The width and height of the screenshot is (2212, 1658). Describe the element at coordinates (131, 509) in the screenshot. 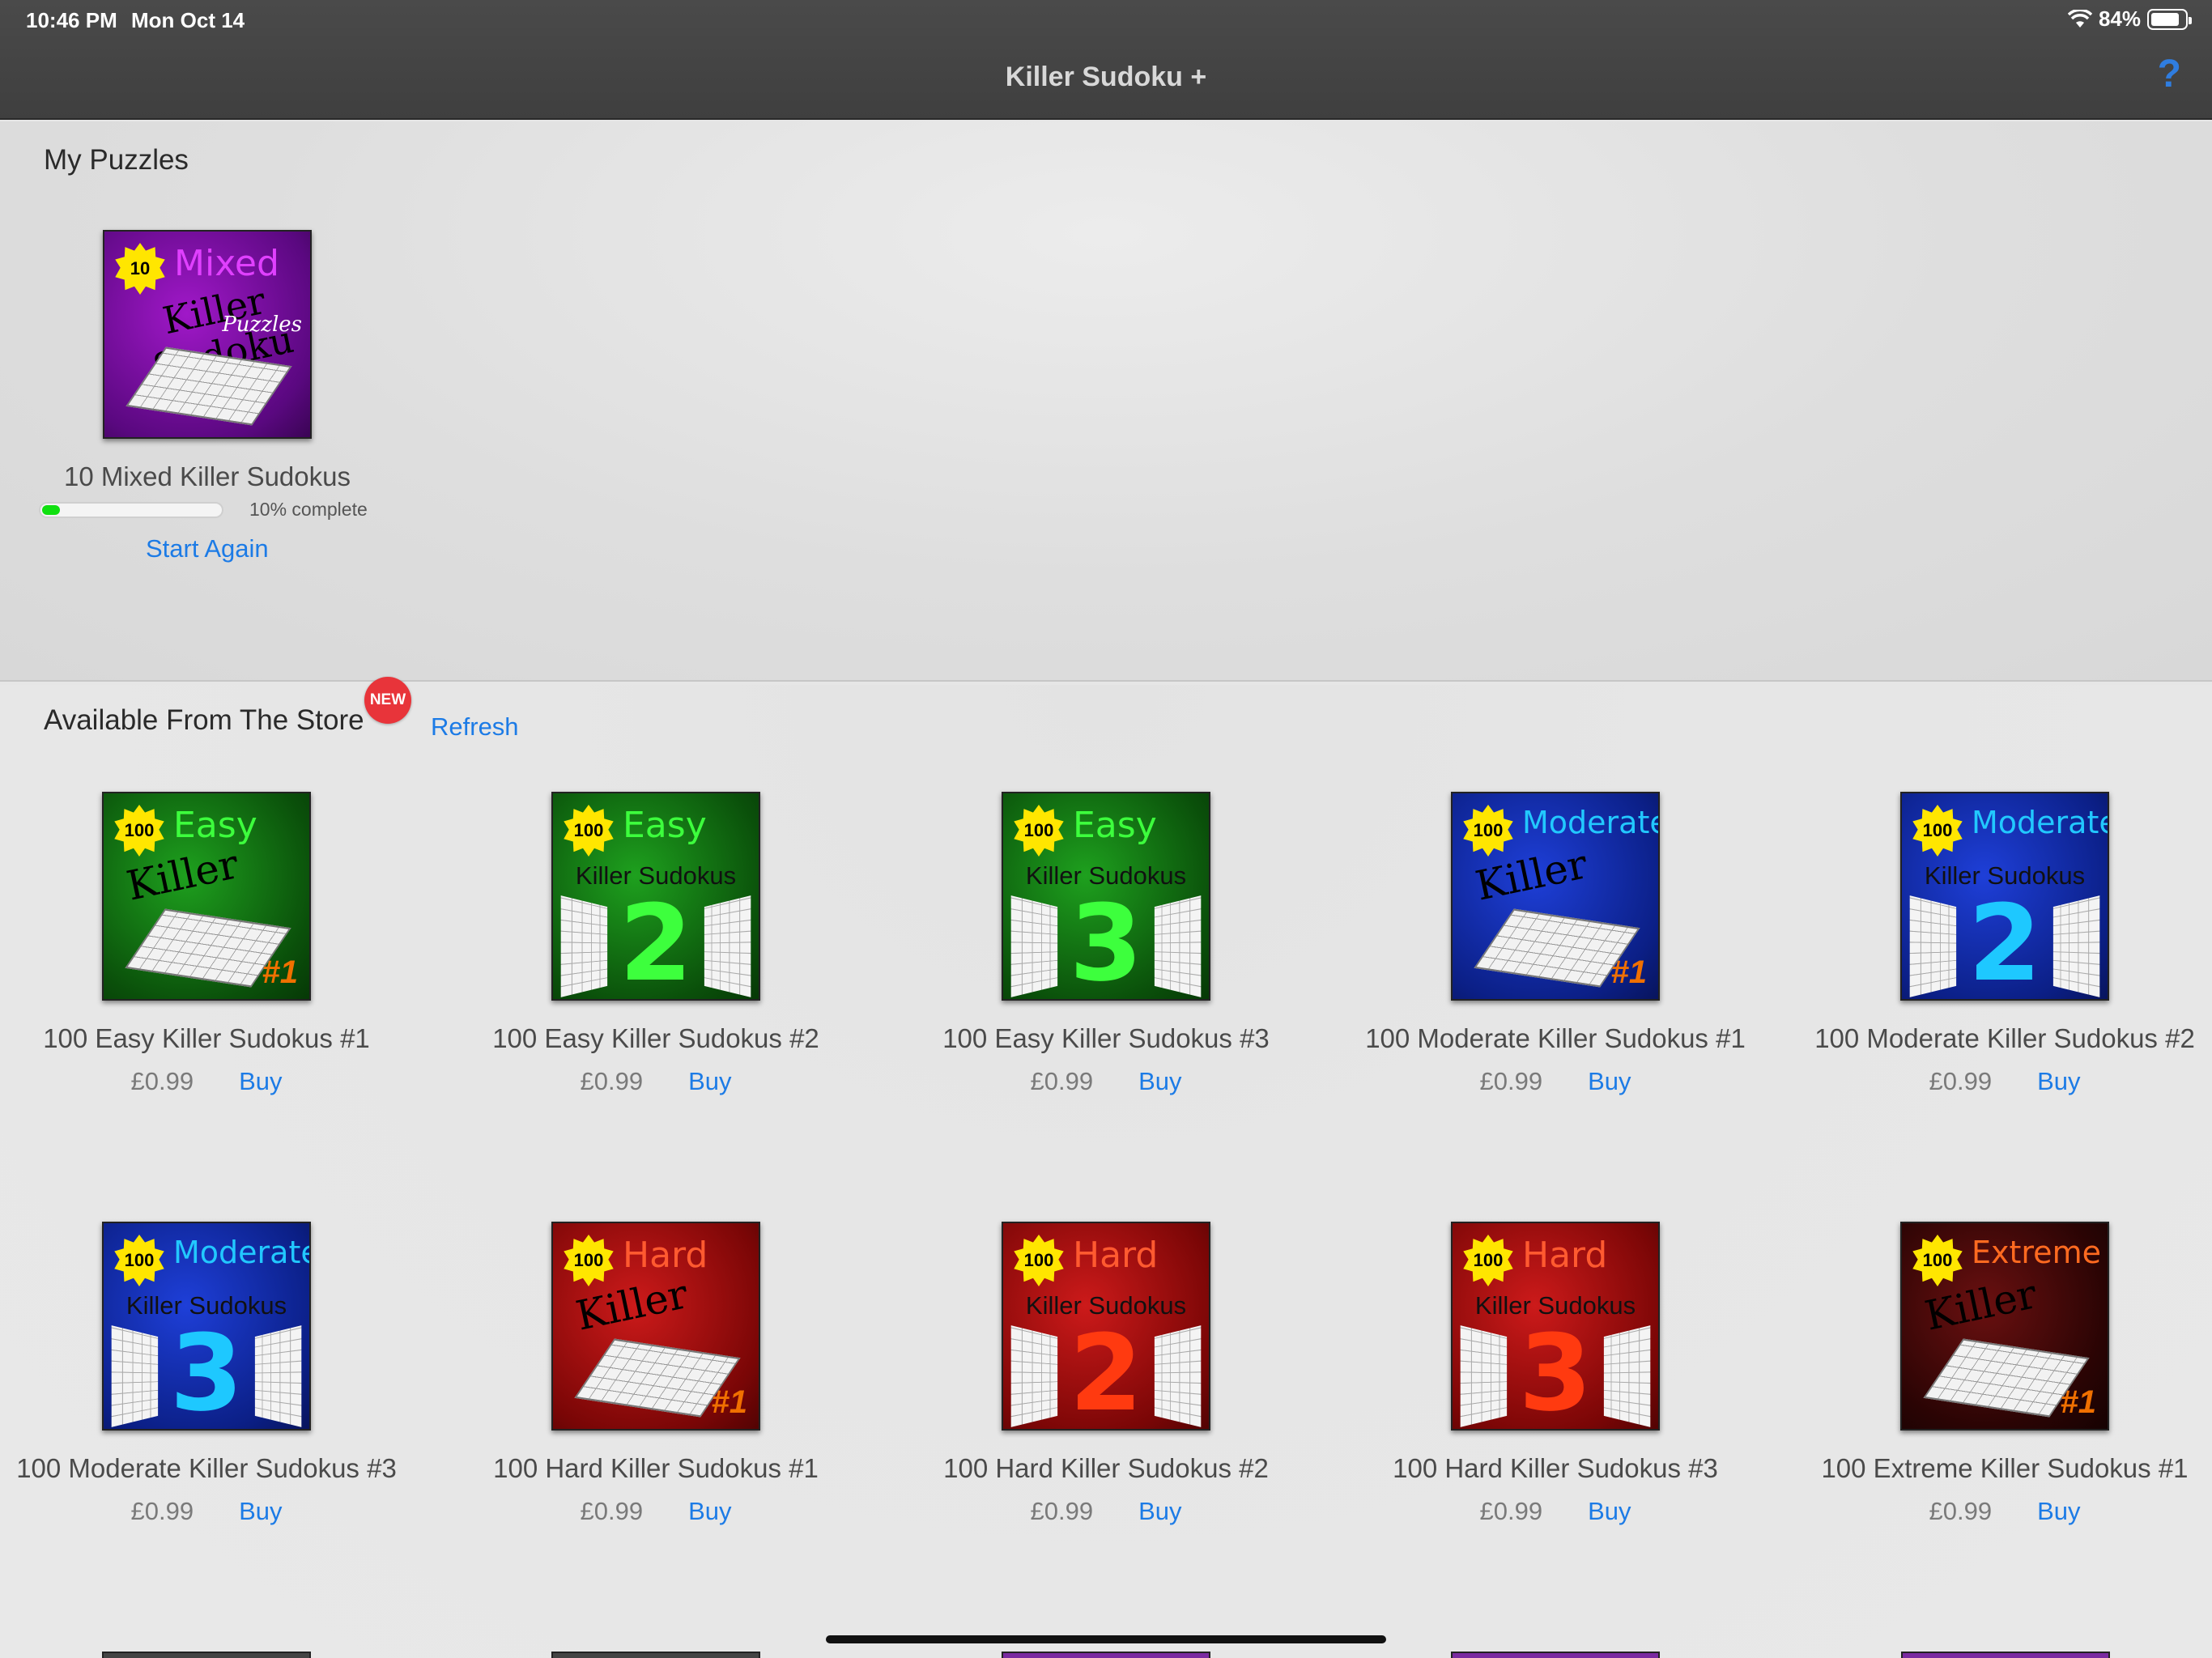

I see `progress-bar` at that location.